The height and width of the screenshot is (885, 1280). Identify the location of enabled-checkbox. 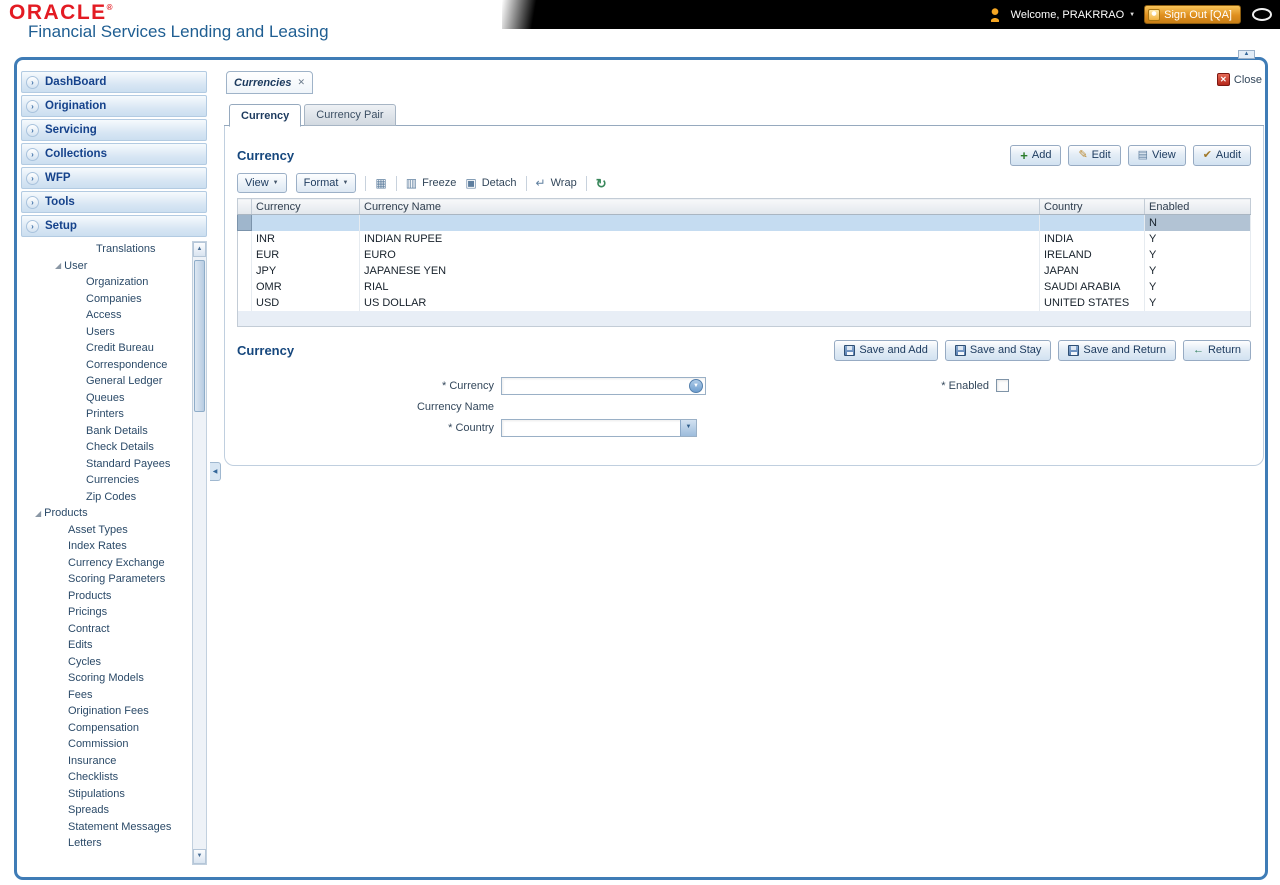
(1002, 385).